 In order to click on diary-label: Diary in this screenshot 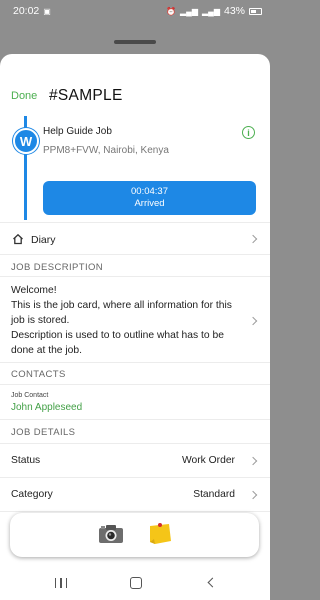, I will do `click(43, 240)`.